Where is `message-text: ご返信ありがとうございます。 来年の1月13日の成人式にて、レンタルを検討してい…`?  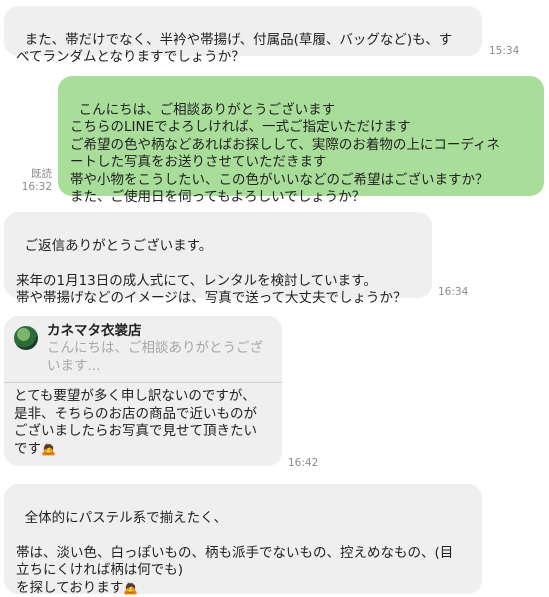 message-text: ご返信ありがとうございます。 来年の1月13日の成人式にて、レンタルを検討してい… is located at coordinates (211, 272).